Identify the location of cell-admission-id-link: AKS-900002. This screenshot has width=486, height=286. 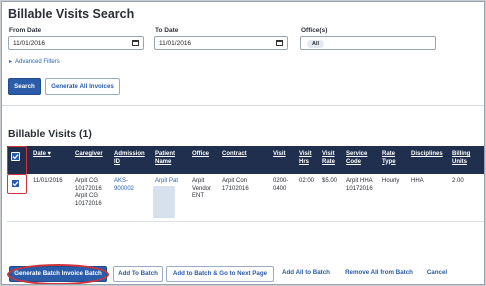
(127, 185).